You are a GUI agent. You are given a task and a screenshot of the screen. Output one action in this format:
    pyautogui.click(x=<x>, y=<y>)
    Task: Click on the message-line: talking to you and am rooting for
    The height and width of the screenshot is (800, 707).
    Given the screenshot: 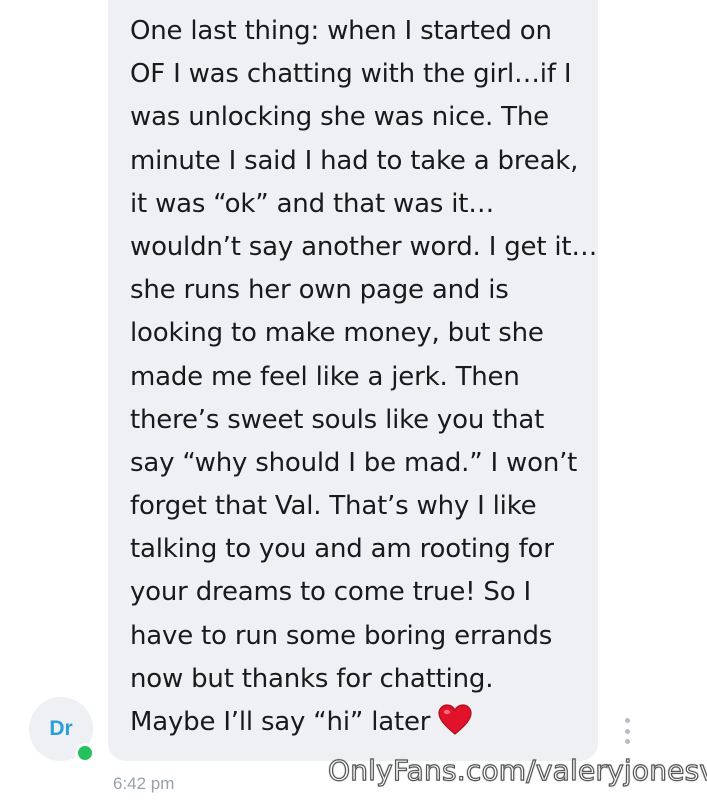 What is the action you would take?
    pyautogui.click(x=342, y=549)
    